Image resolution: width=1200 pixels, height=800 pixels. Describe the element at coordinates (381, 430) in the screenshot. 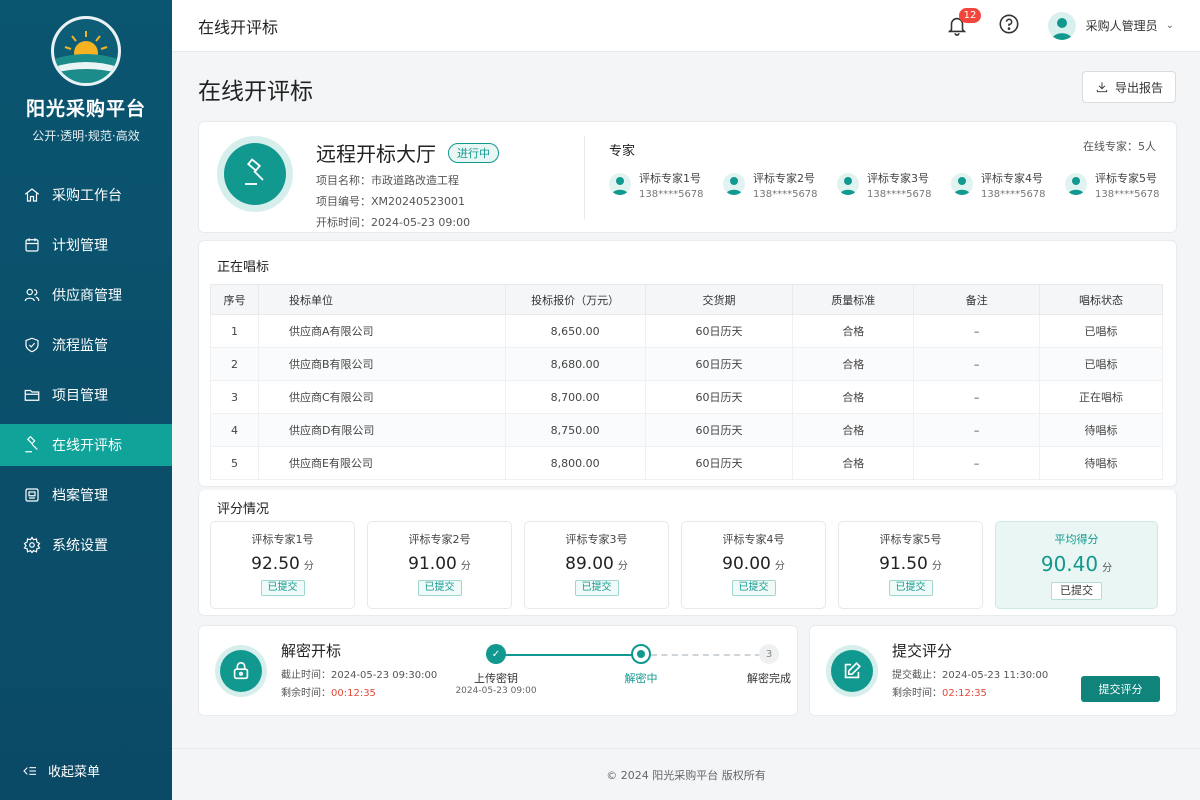

I see `bidder-name: 供应商D有限公司` at that location.